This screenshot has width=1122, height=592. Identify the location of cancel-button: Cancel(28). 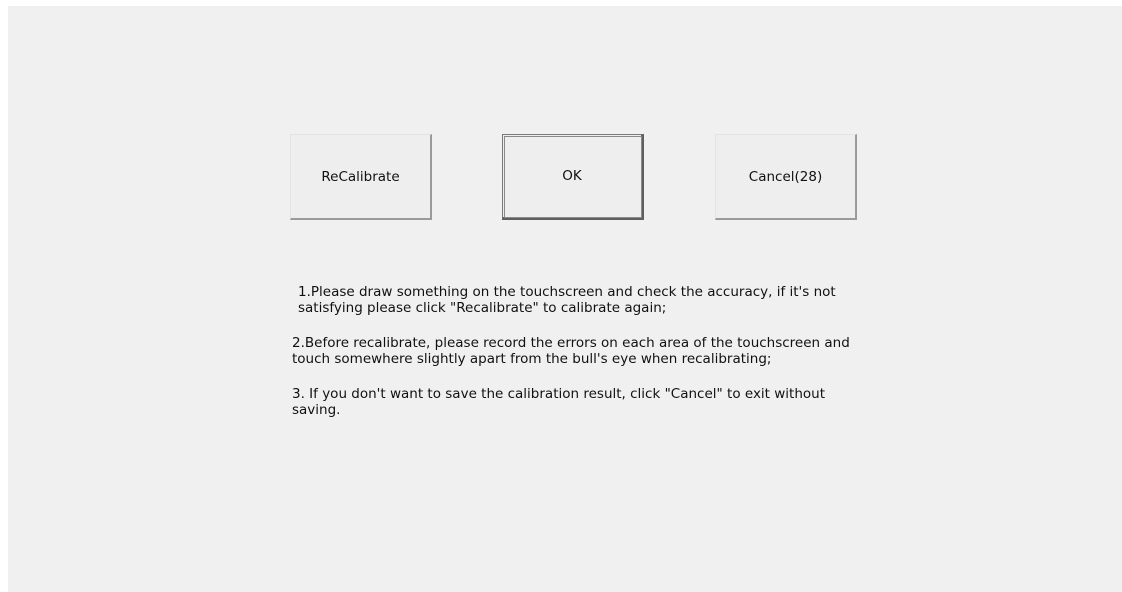
(786, 177).